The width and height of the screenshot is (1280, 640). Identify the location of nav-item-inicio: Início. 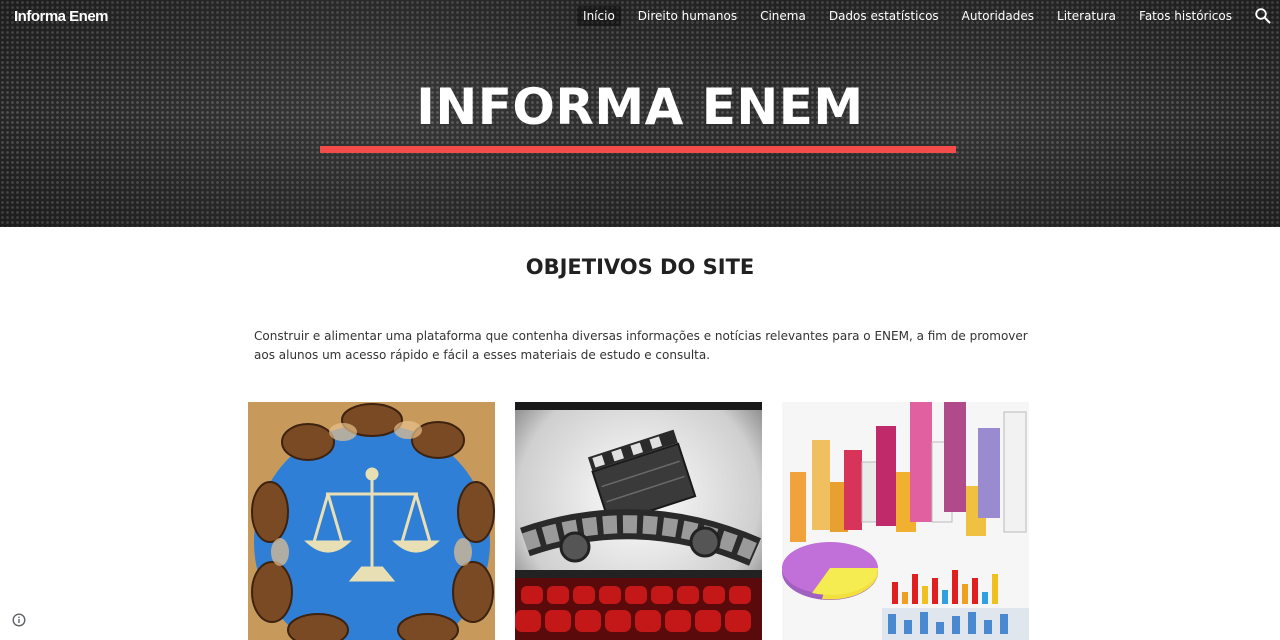
(599, 16).